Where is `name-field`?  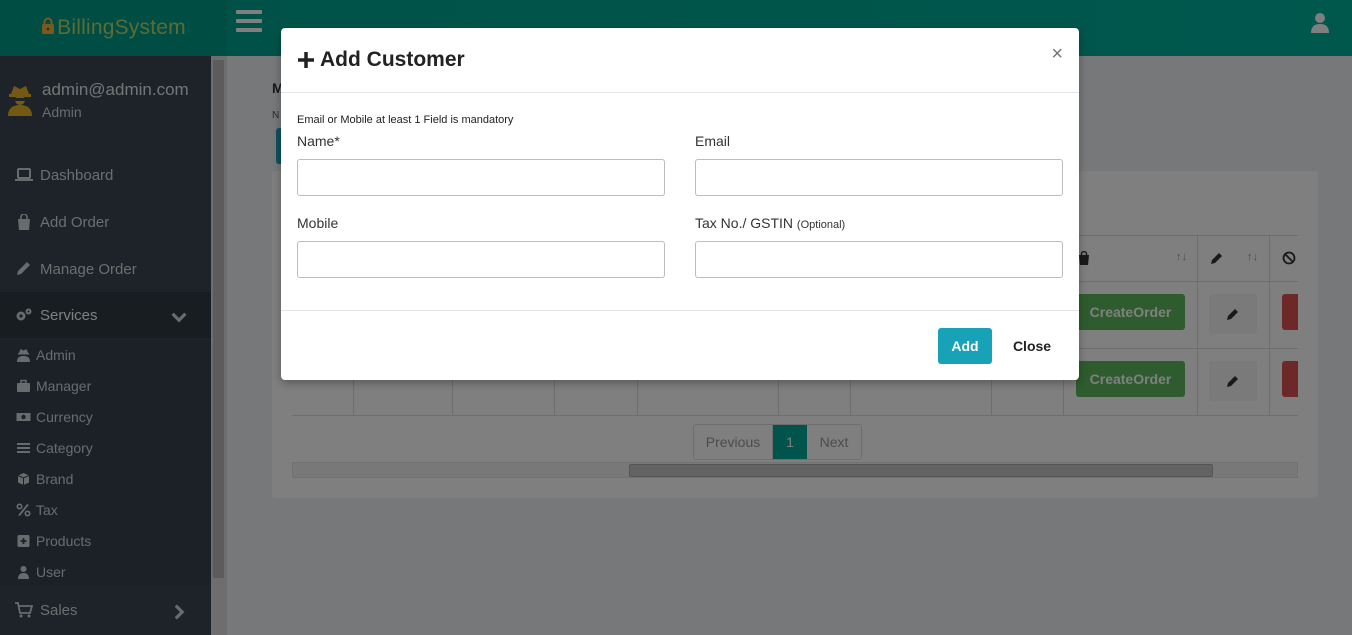
name-field is located at coordinates (481, 177).